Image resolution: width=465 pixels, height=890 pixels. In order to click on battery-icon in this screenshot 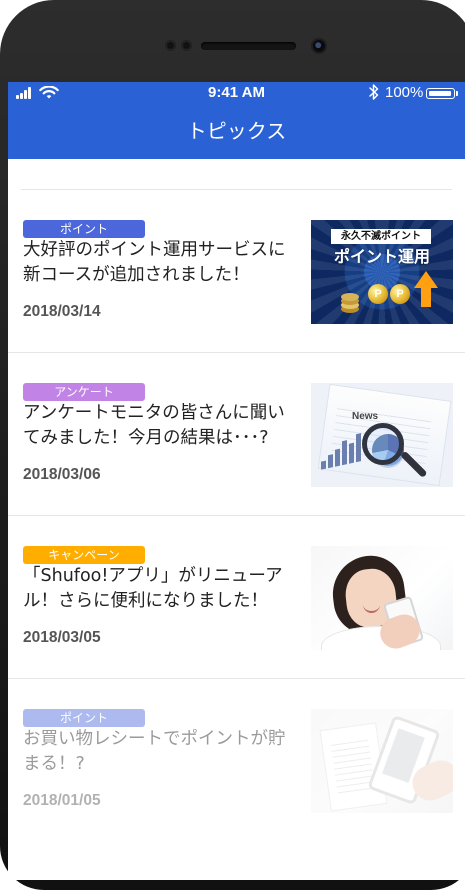, I will do `click(442, 93)`.